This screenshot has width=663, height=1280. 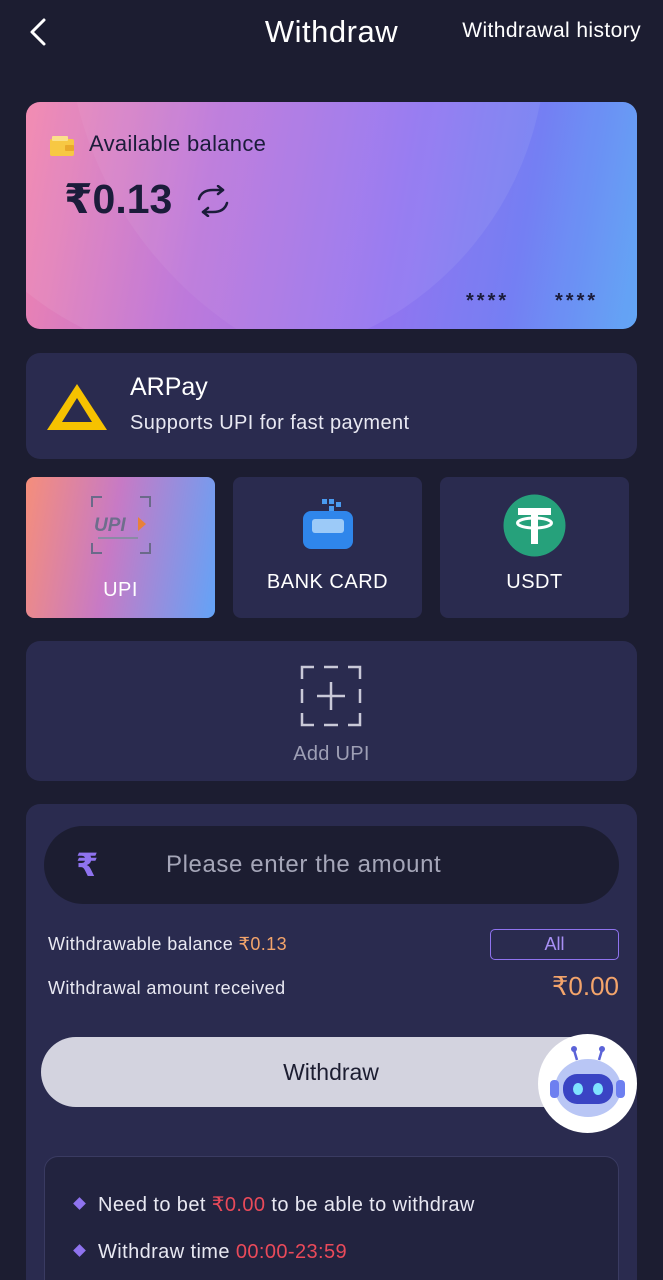 What do you see at coordinates (331, 1072) in the screenshot?
I see `withdraw-button: Withdraw` at bounding box center [331, 1072].